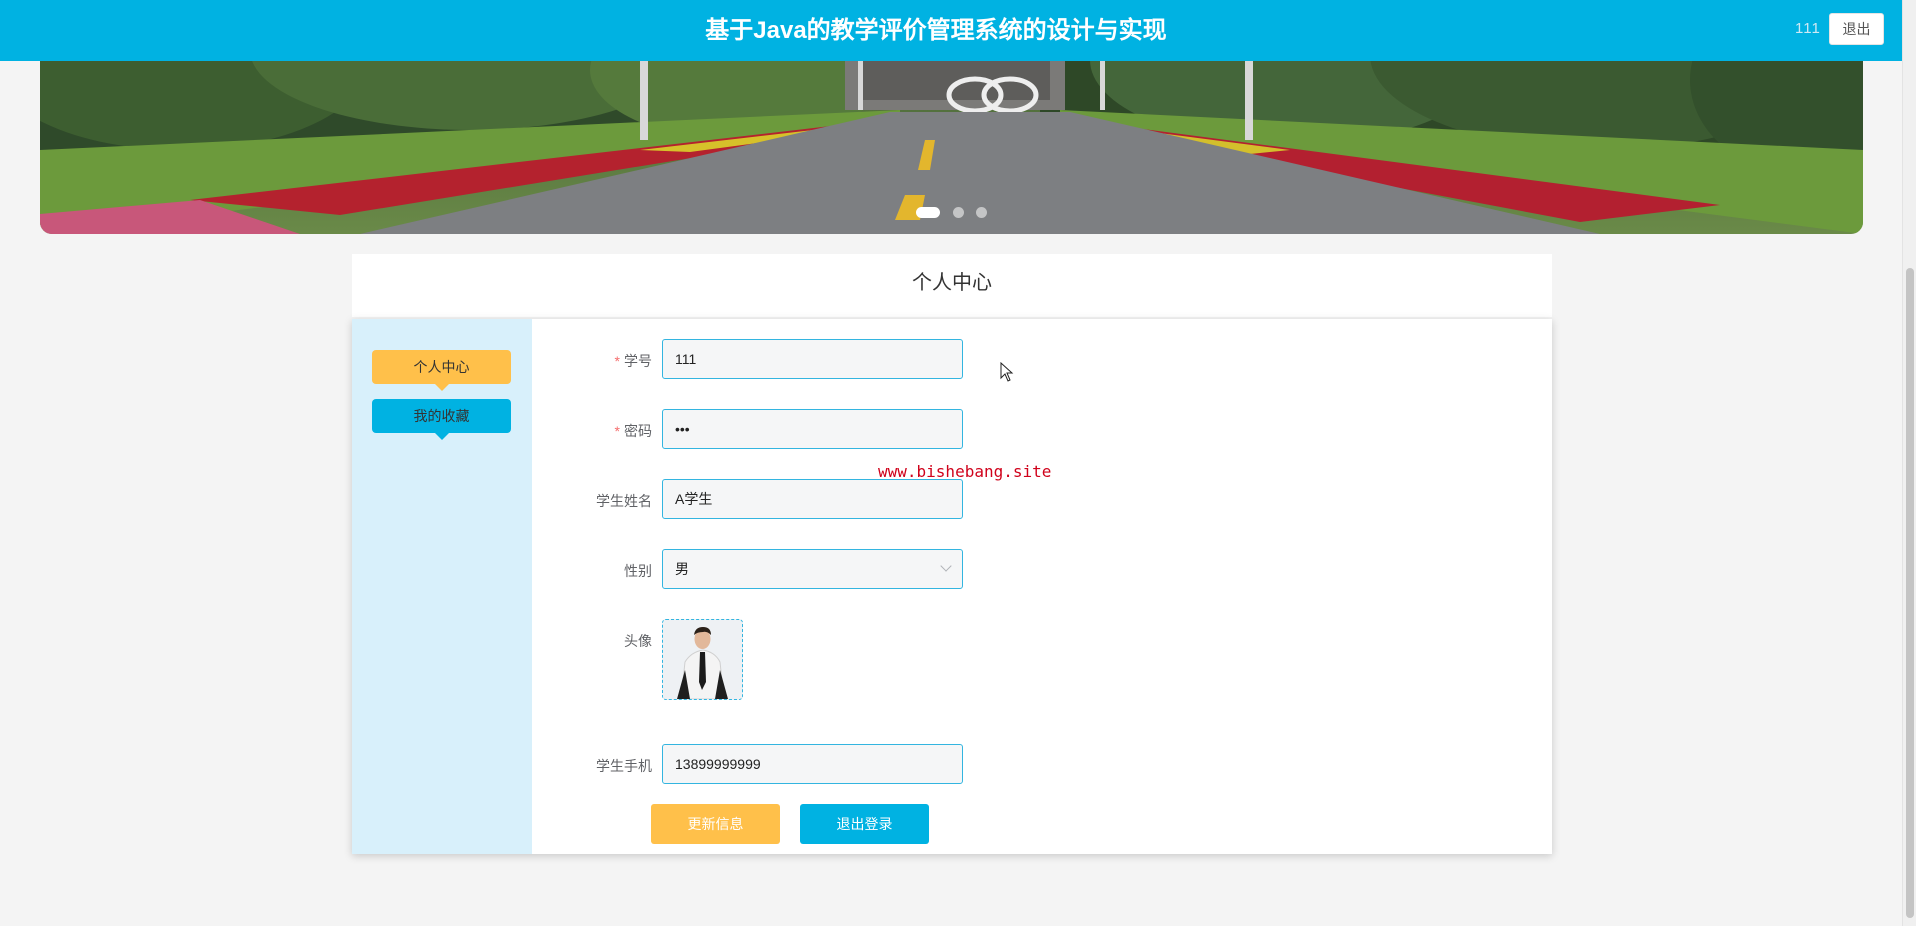 The height and width of the screenshot is (926, 1916). What do you see at coordinates (442, 586) in the screenshot?
I see `sidebar: 个人中心 我的收藏` at bounding box center [442, 586].